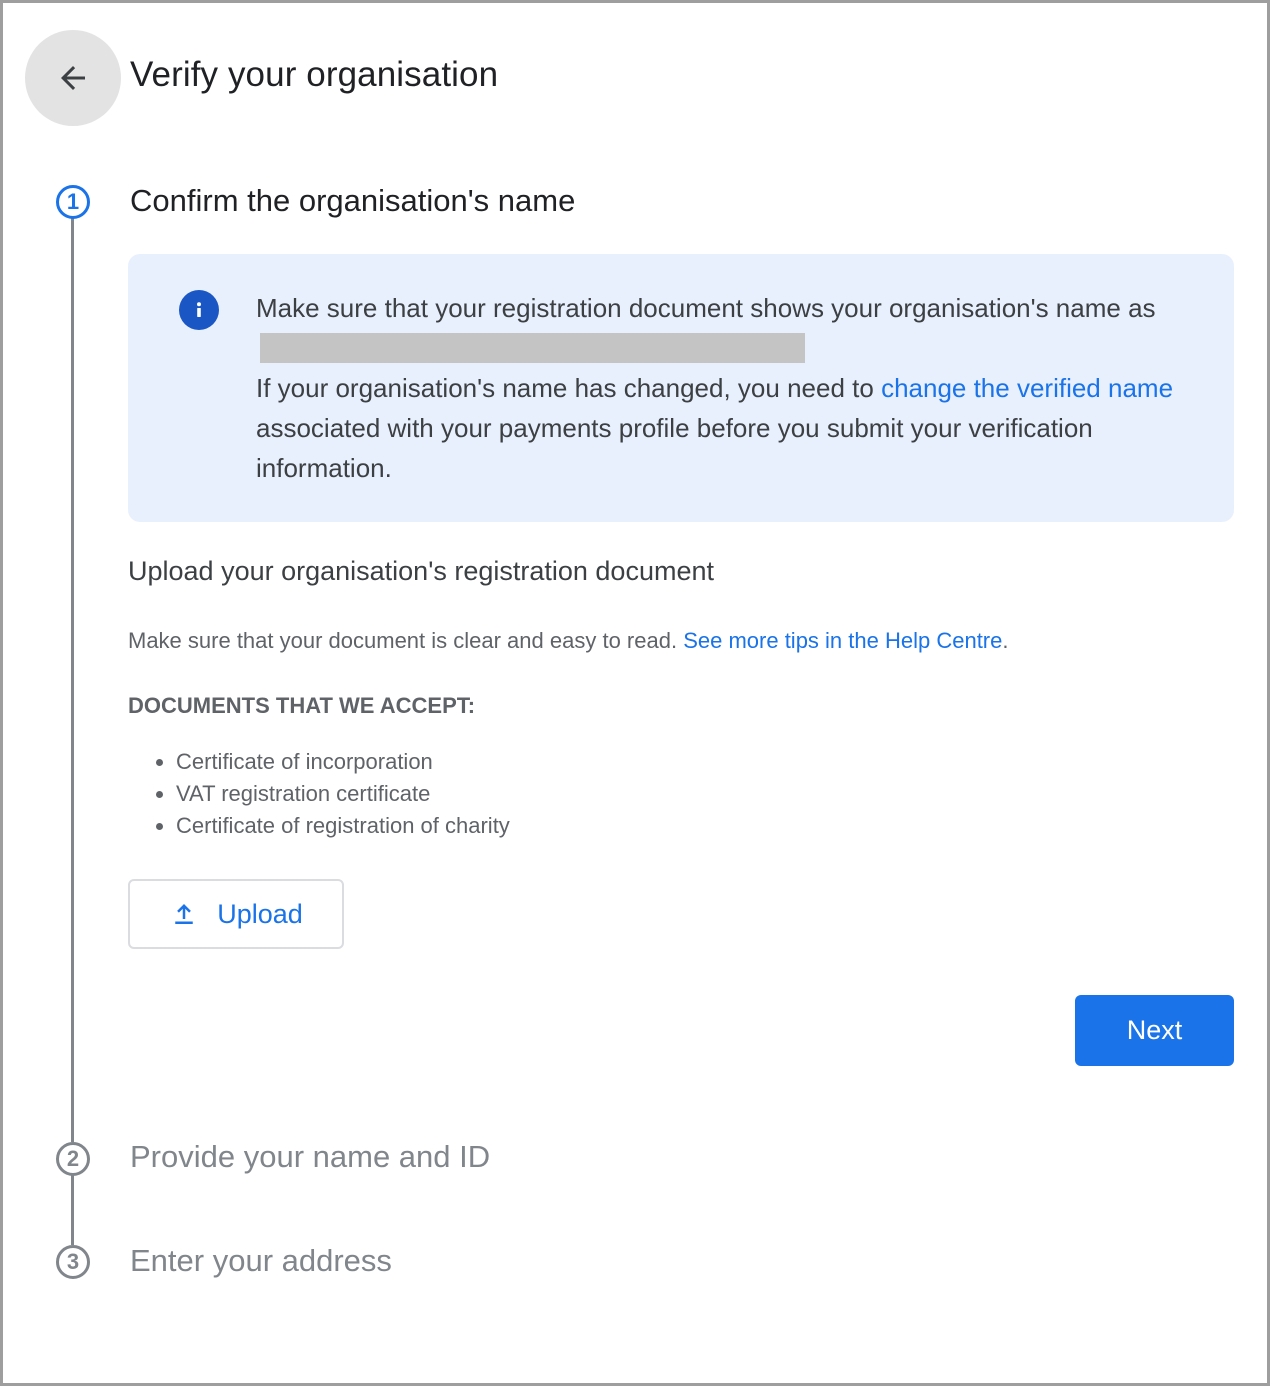 The width and height of the screenshot is (1270, 1386). Describe the element at coordinates (353, 200) in the screenshot. I see `step-1-title: Confirm the organisation's name` at that location.